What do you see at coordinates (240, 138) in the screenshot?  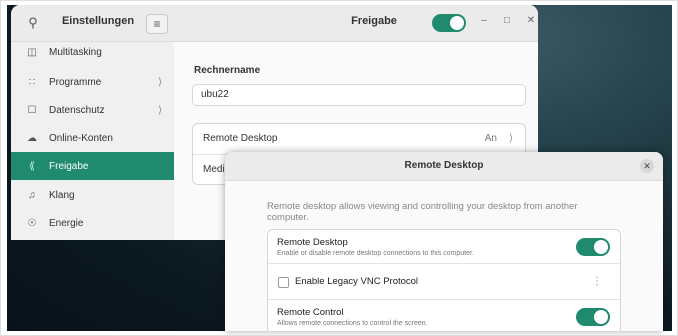 I see `row-label: Remote Desktop` at bounding box center [240, 138].